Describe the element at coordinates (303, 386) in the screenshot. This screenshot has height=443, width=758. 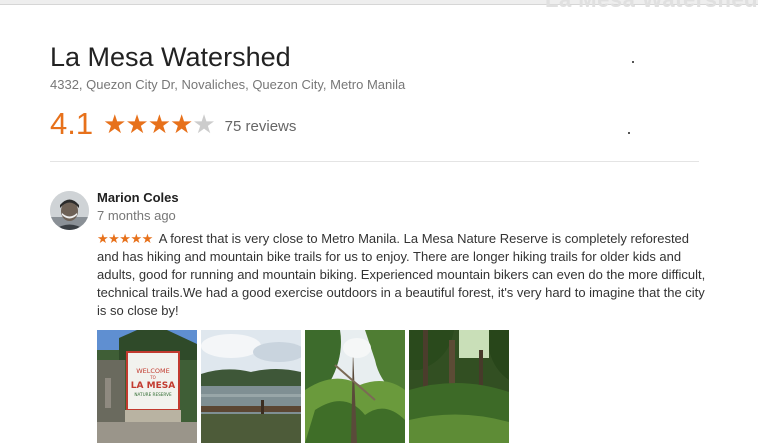
I see `review-photos: WELCOME TO LA MESA NATURE RESERVE` at that location.